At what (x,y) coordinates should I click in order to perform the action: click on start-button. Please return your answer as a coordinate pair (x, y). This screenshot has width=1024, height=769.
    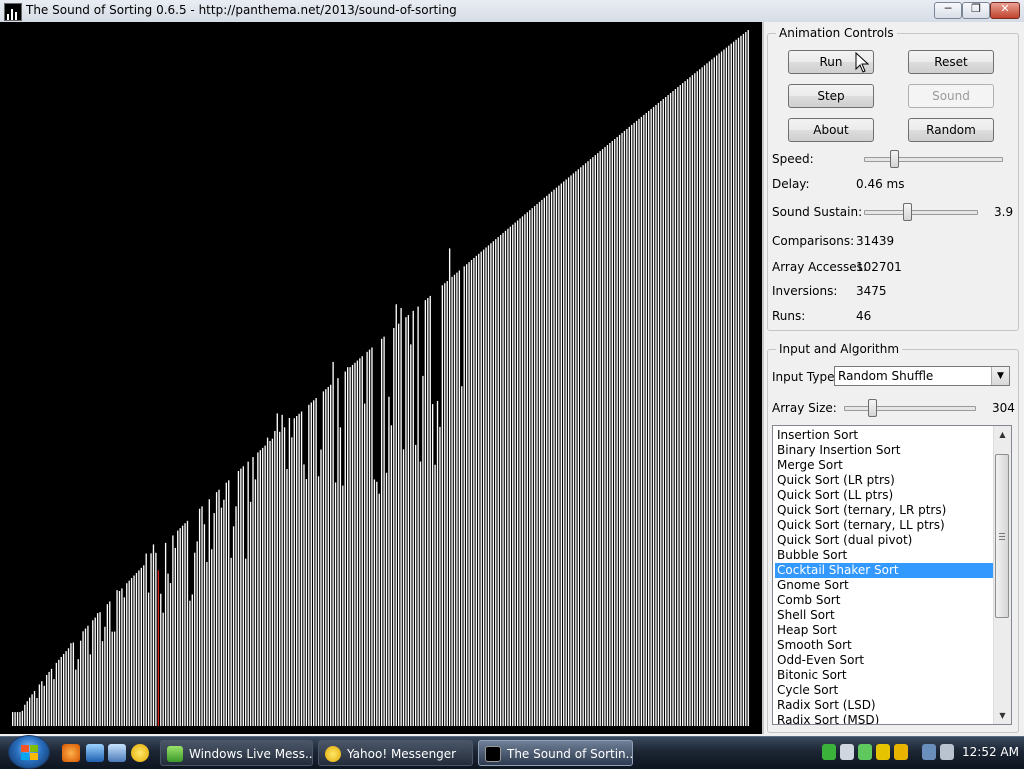
    Looking at the image, I should click on (29, 752).